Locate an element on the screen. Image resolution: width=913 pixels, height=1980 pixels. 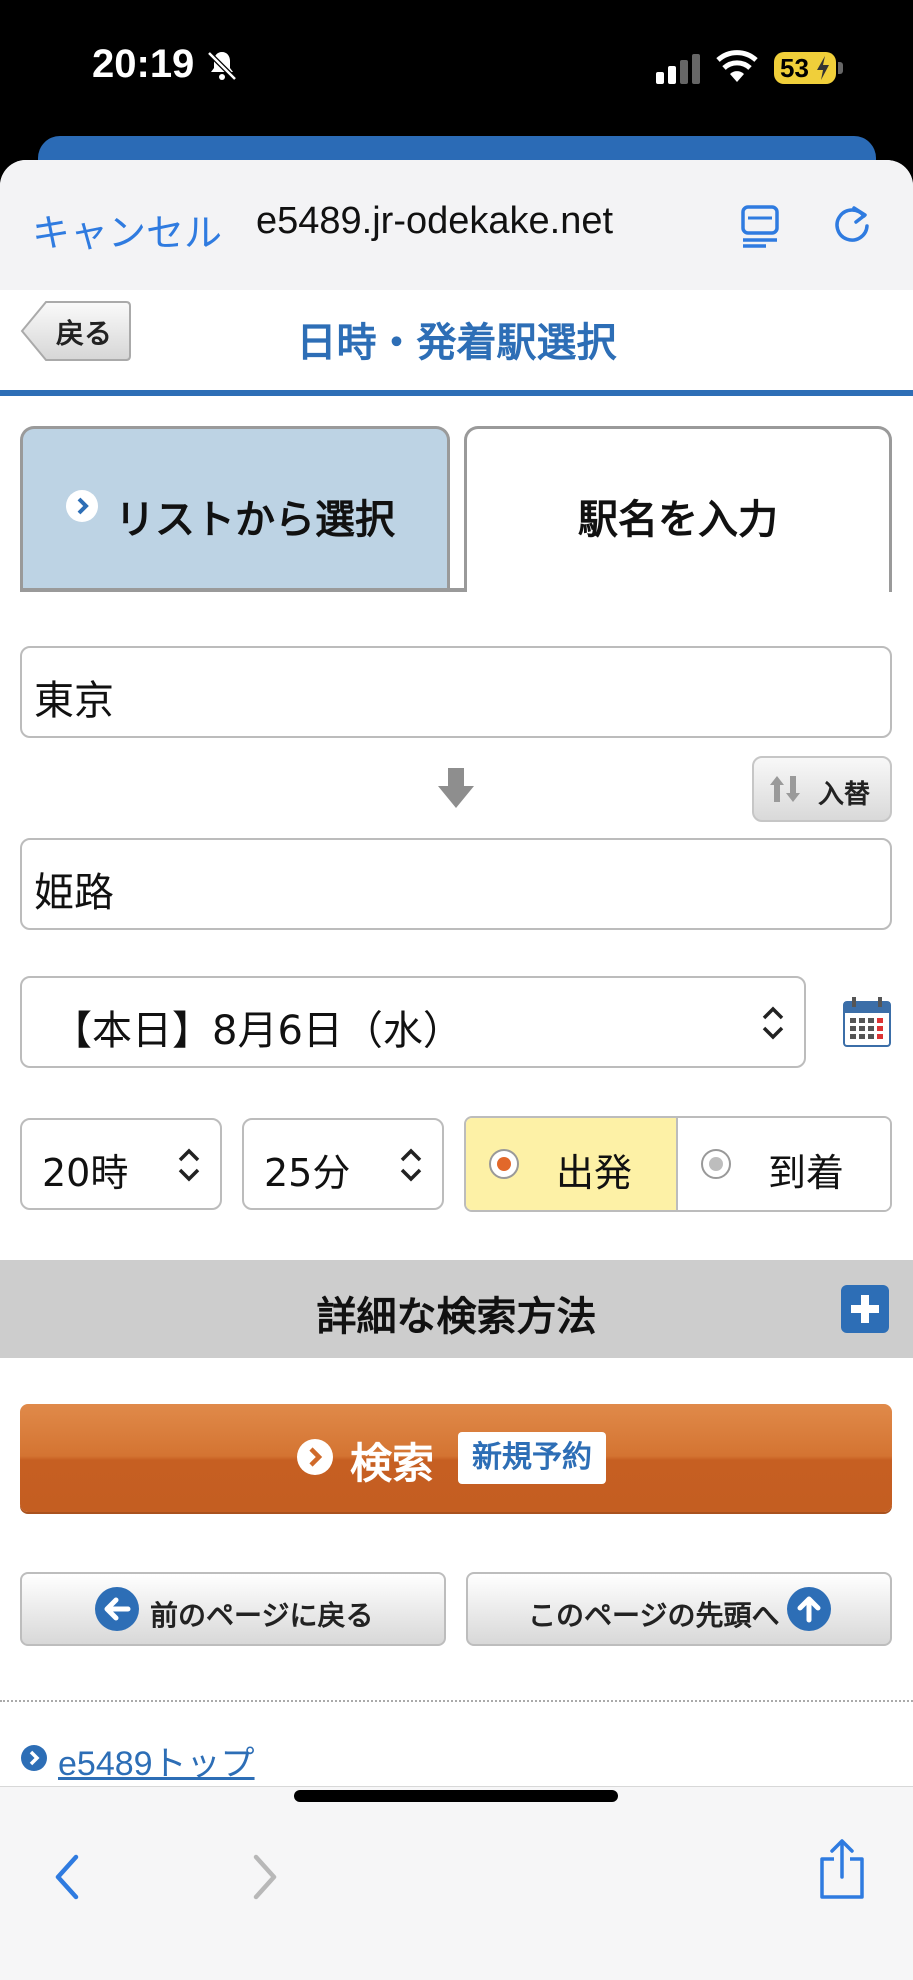
radio-unselected-icon is located at coordinates (716, 1164).